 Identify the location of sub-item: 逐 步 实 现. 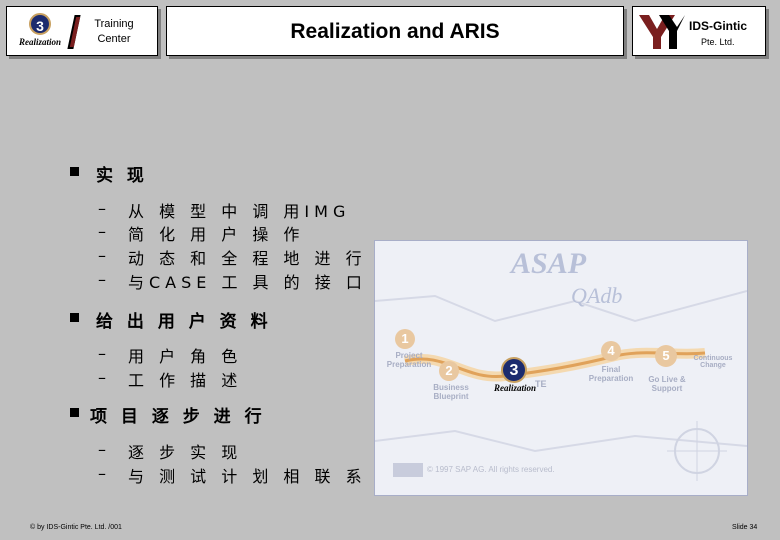
(185, 452).